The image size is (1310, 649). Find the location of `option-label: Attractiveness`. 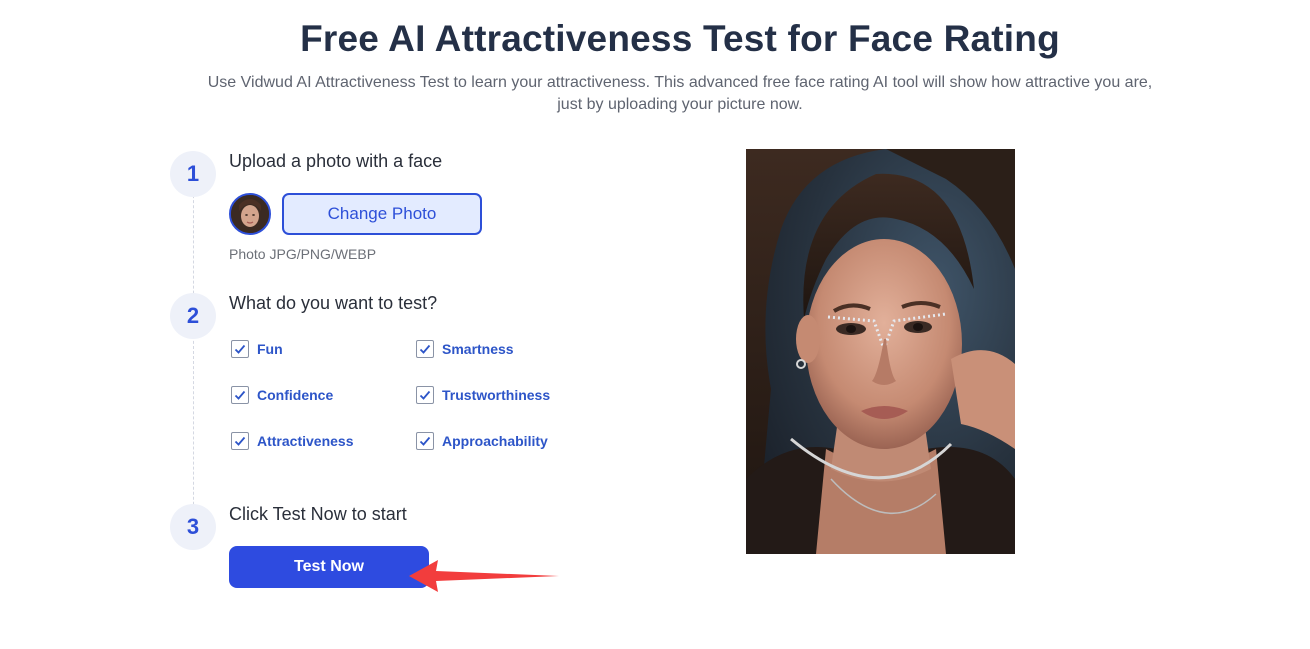

option-label: Attractiveness is located at coordinates (305, 441).